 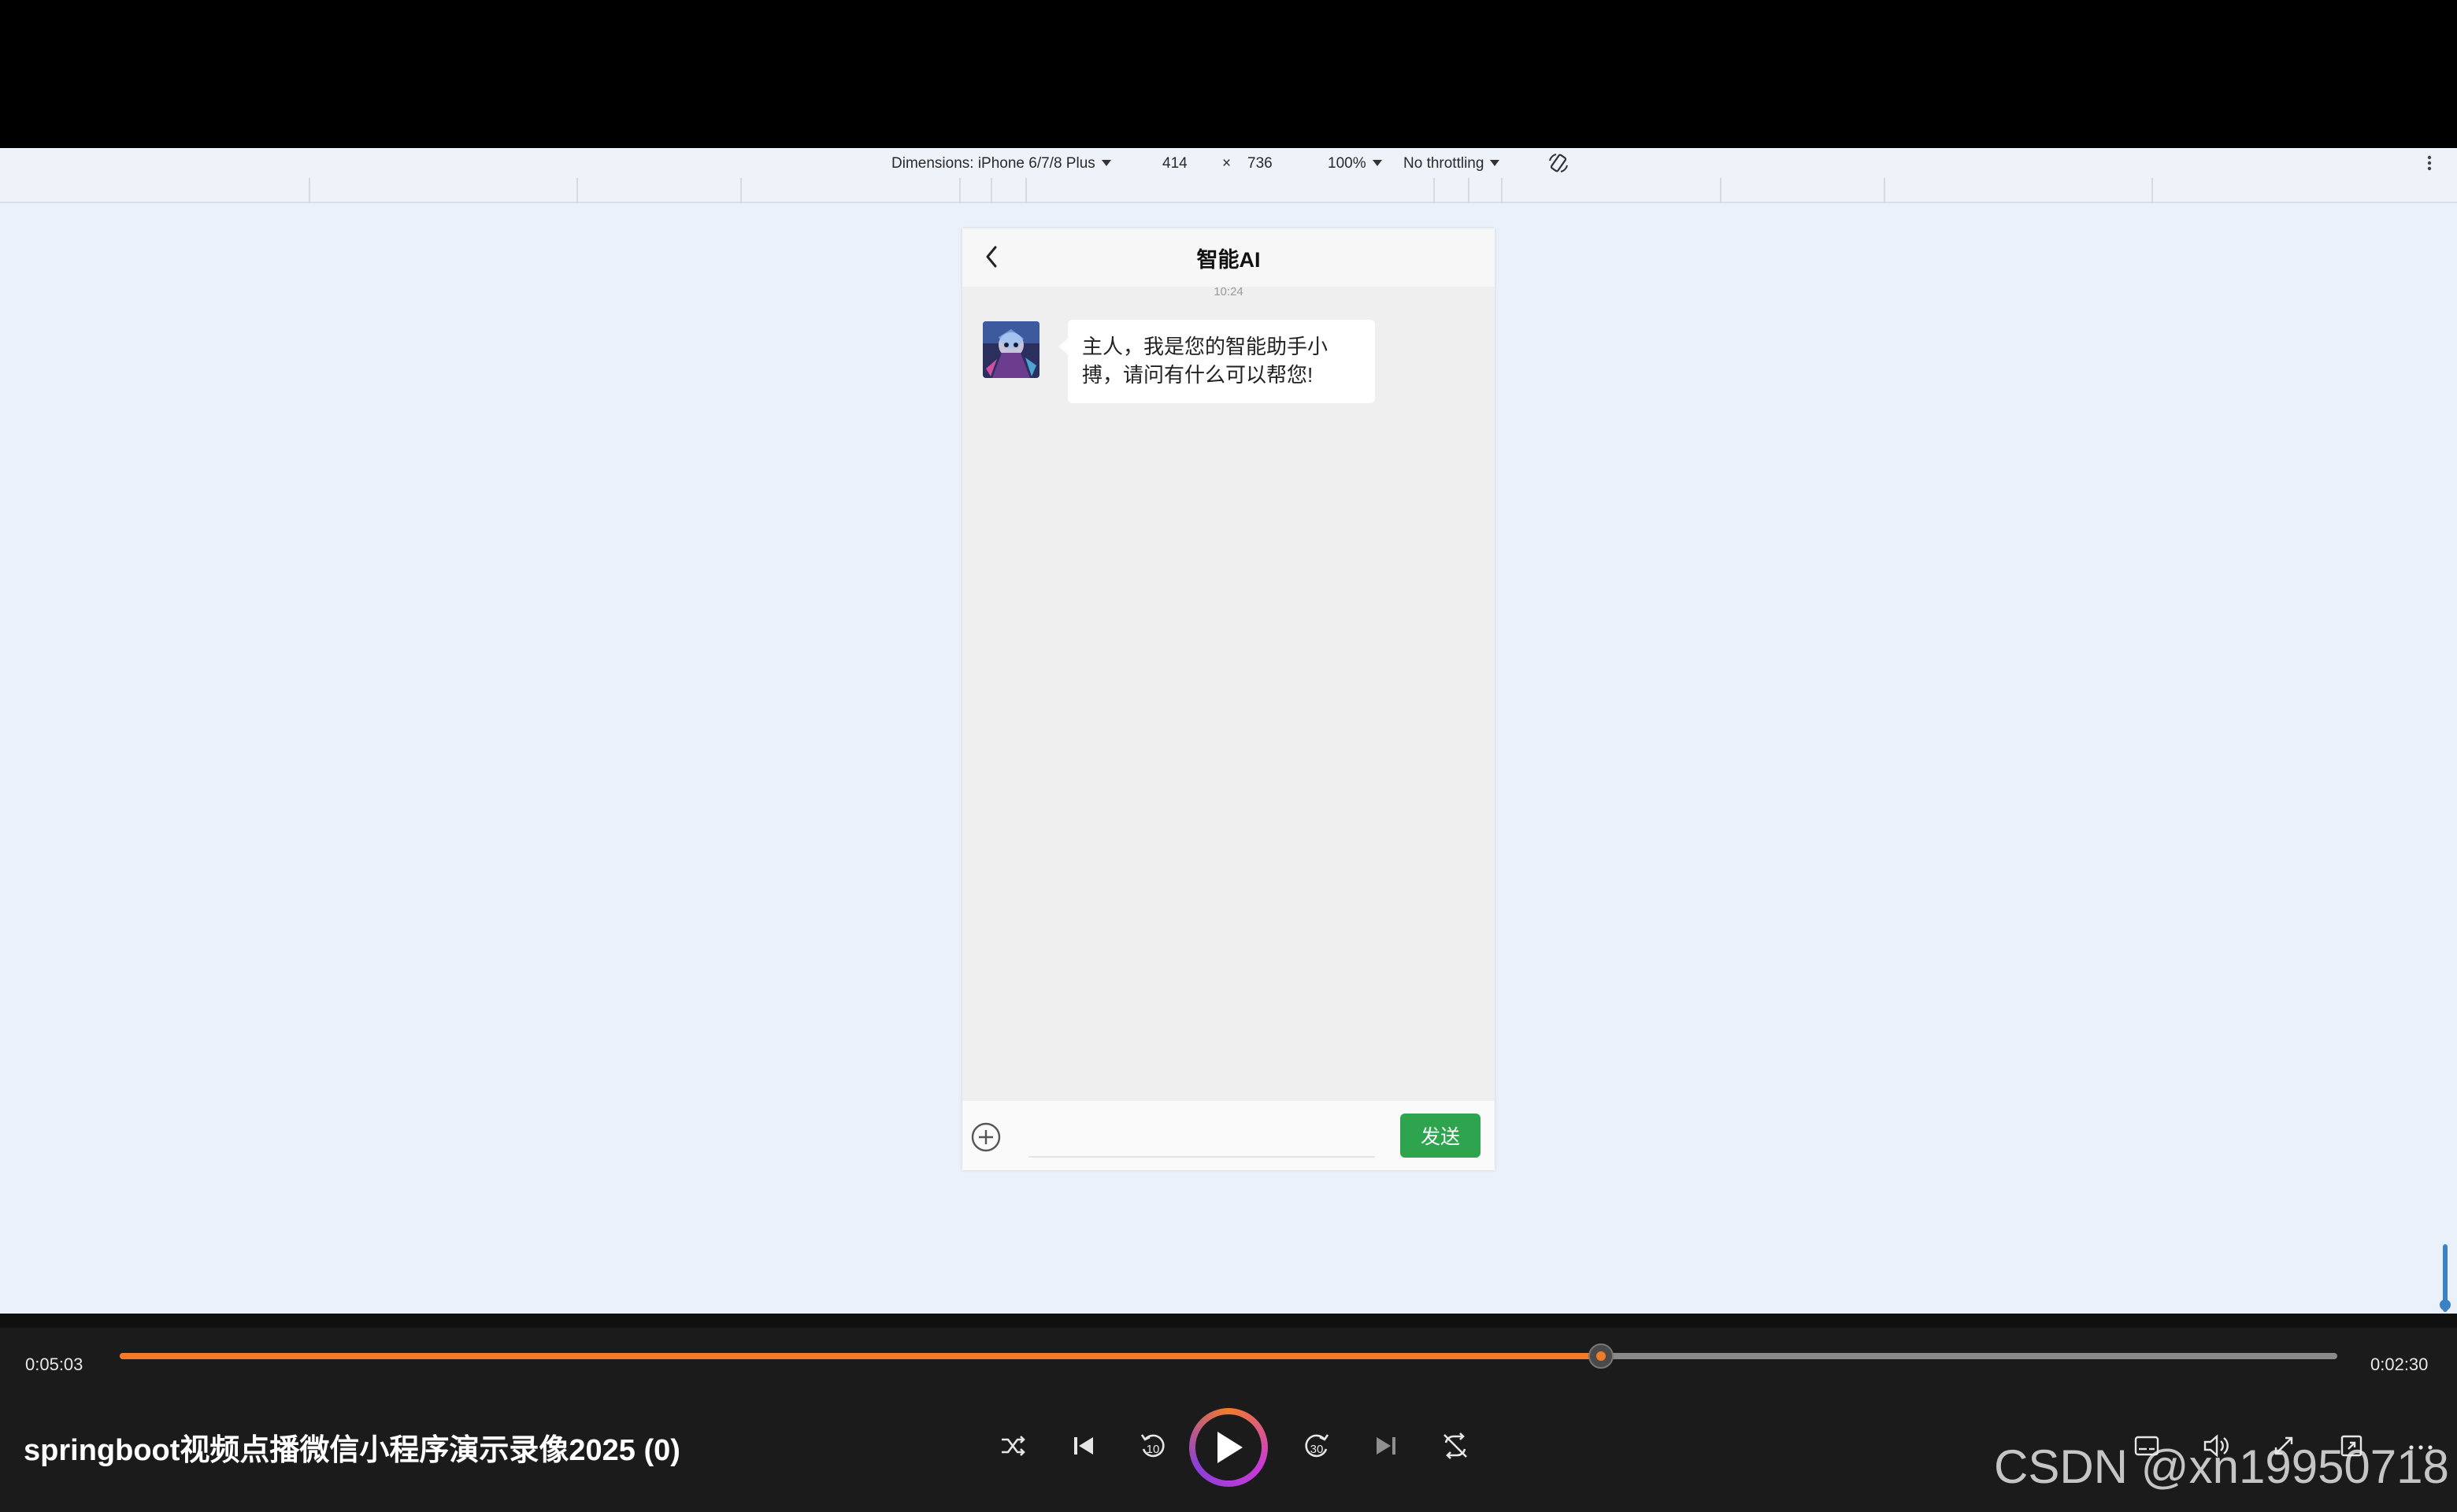 What do you see at coordinates (352, 1450) in the screenshot?
I see `video-title: springboot视频点播微信小程序演示录像2025 (0)` at bounding box center [352, 1450].